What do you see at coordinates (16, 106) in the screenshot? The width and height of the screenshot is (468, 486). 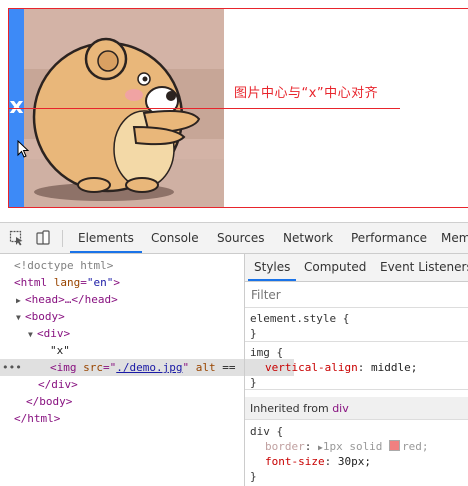 I see `x-text: x` at bounding box center [16, 106].